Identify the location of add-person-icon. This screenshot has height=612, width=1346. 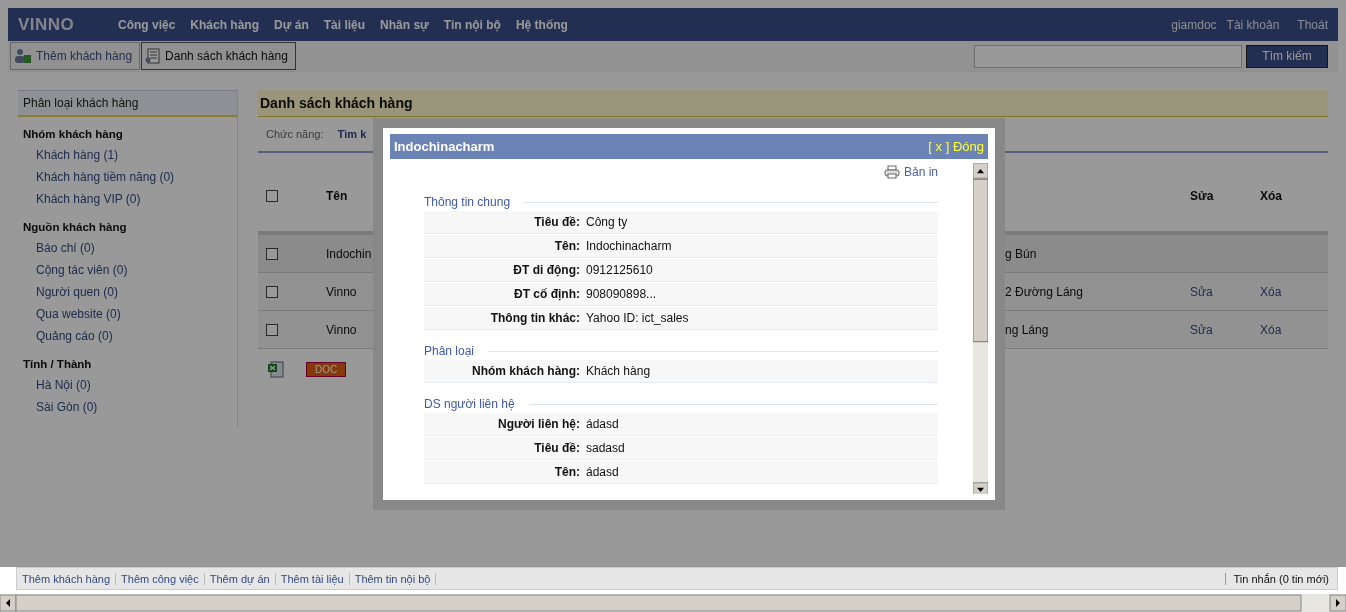
(23, 56).